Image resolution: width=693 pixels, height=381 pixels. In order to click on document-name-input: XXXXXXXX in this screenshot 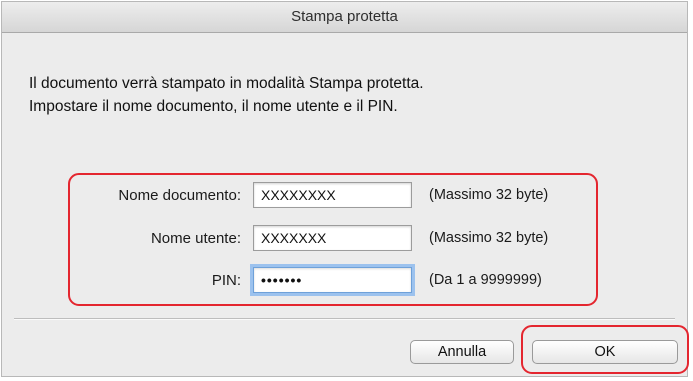, I will do `click(332, 195)`.